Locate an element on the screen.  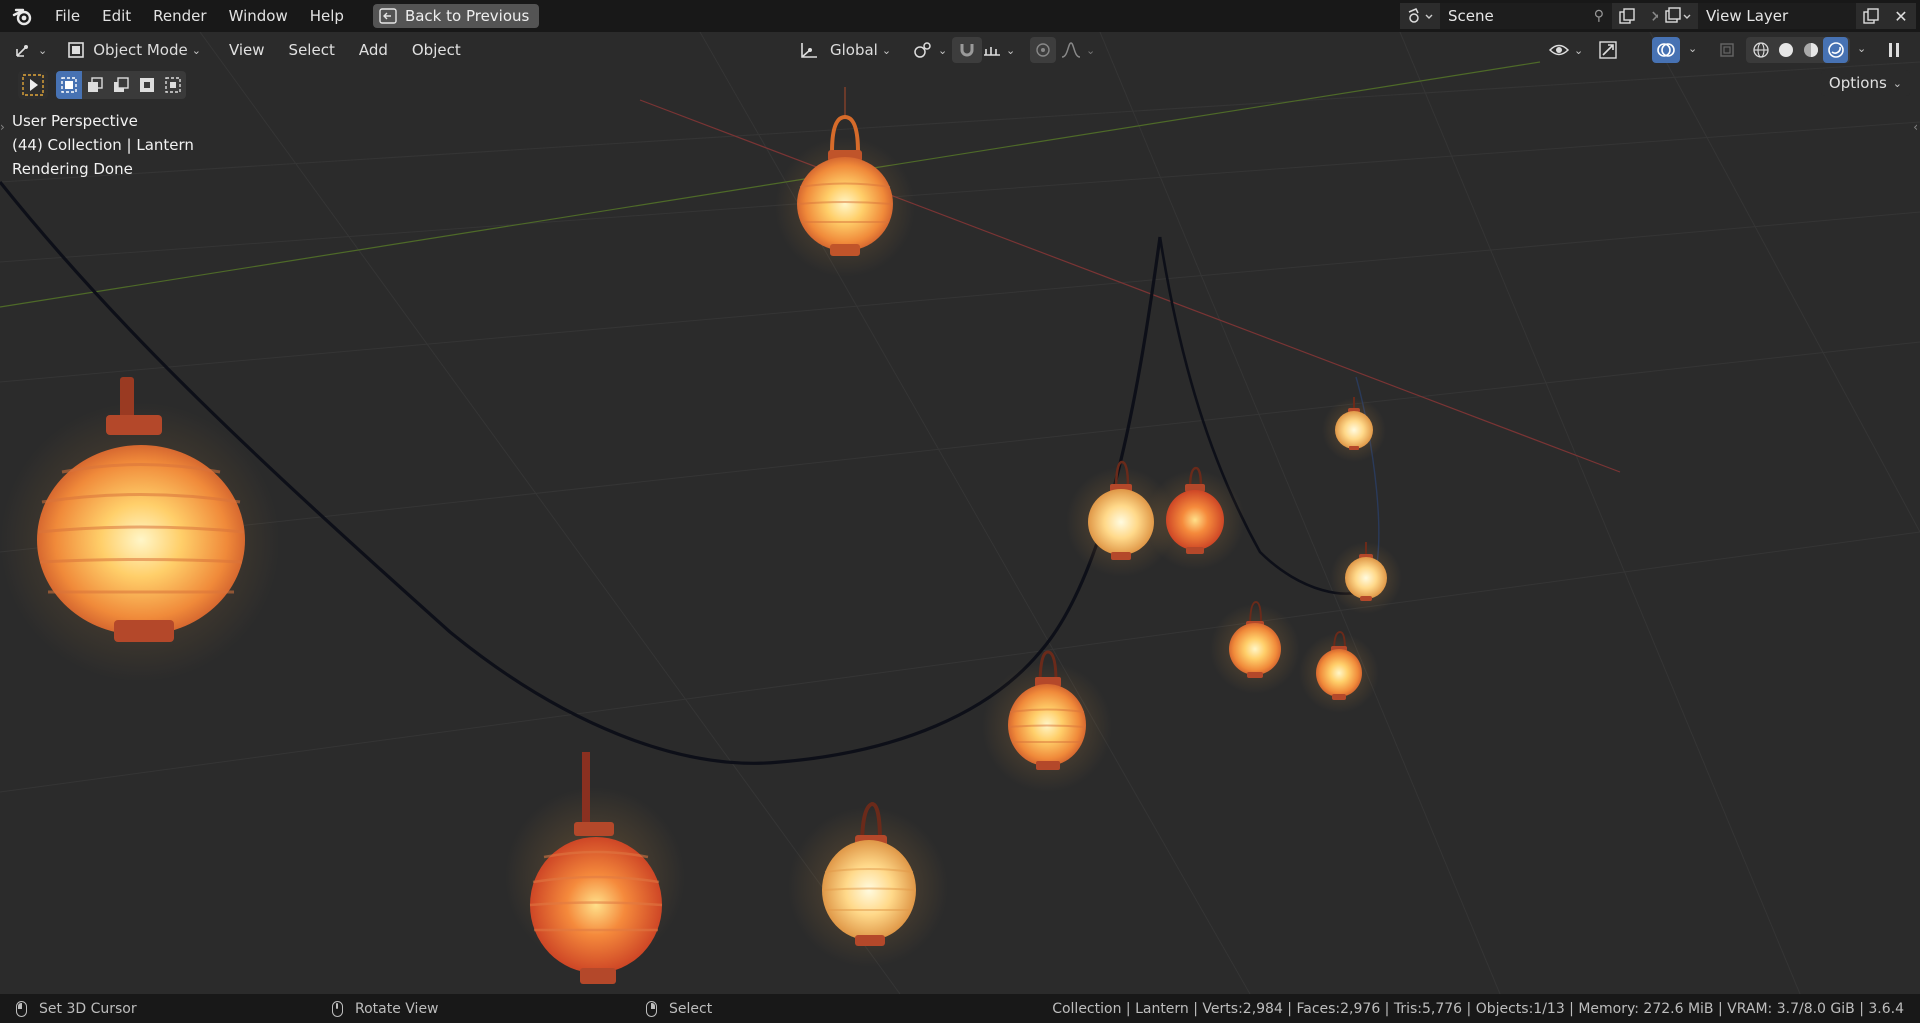
select-invert-icon is located at coordinates (147, 85).